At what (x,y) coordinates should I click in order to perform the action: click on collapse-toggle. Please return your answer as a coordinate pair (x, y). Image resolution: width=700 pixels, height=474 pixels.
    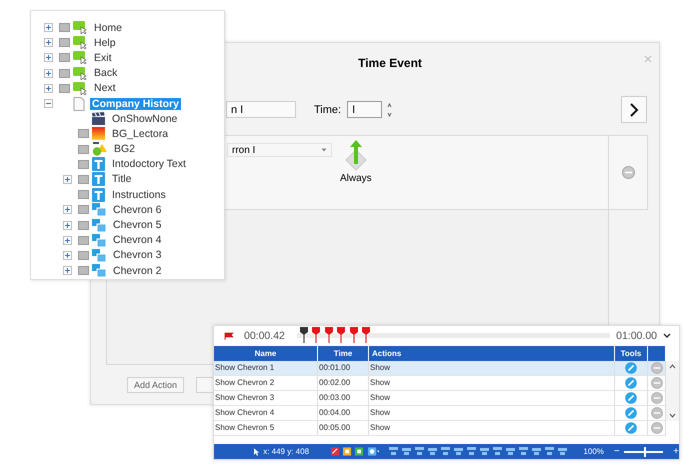
    Looking at the image, I should click on (48, 103).